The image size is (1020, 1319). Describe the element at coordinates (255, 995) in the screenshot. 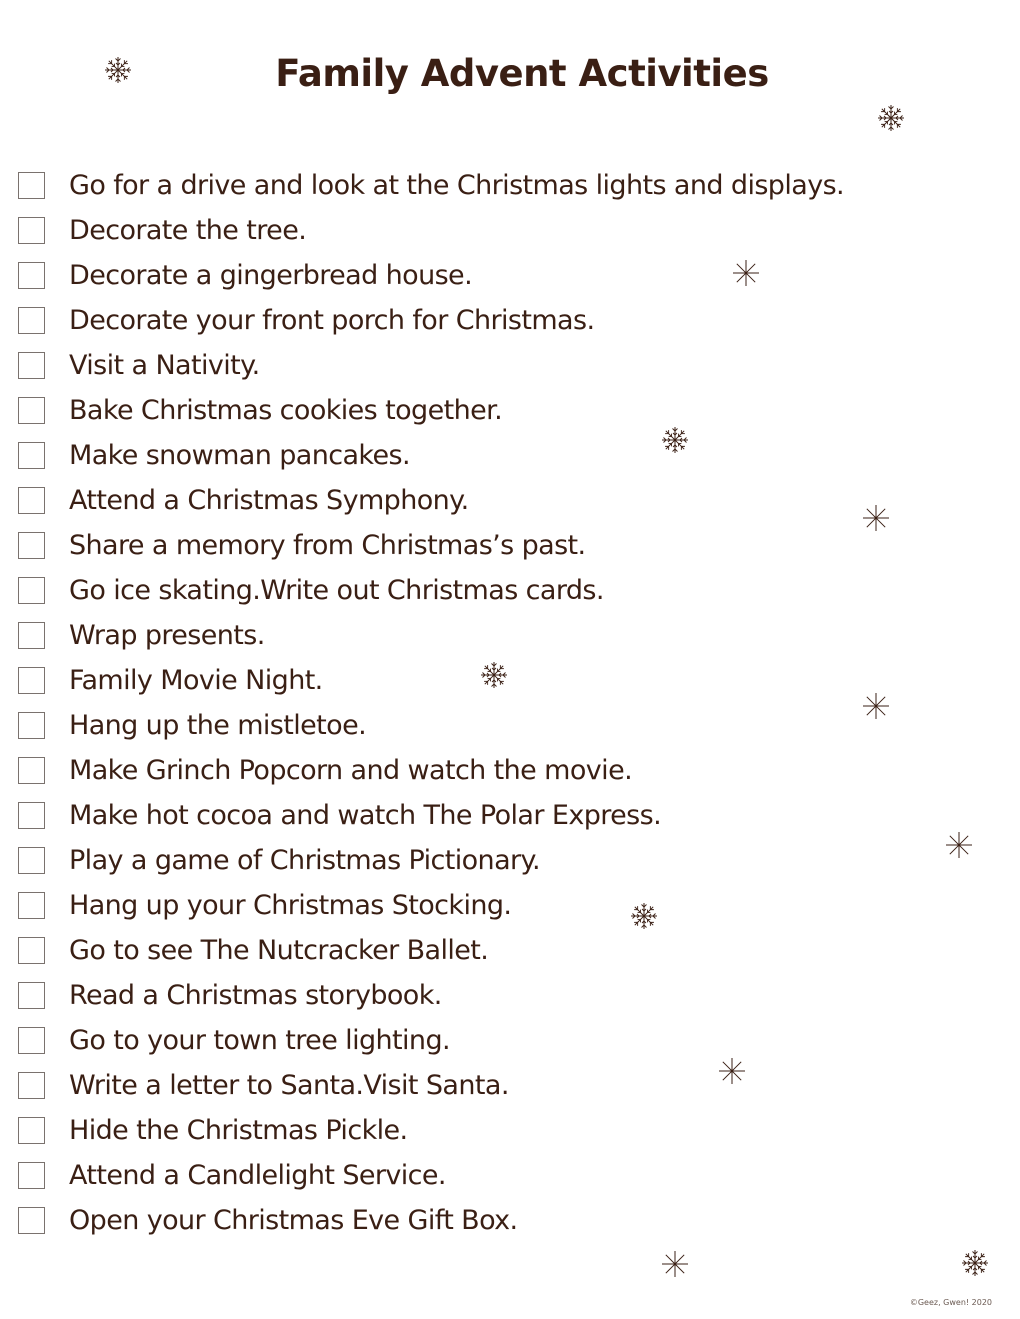

I see `activity-label: Read a Christmas storybook.` at that location.